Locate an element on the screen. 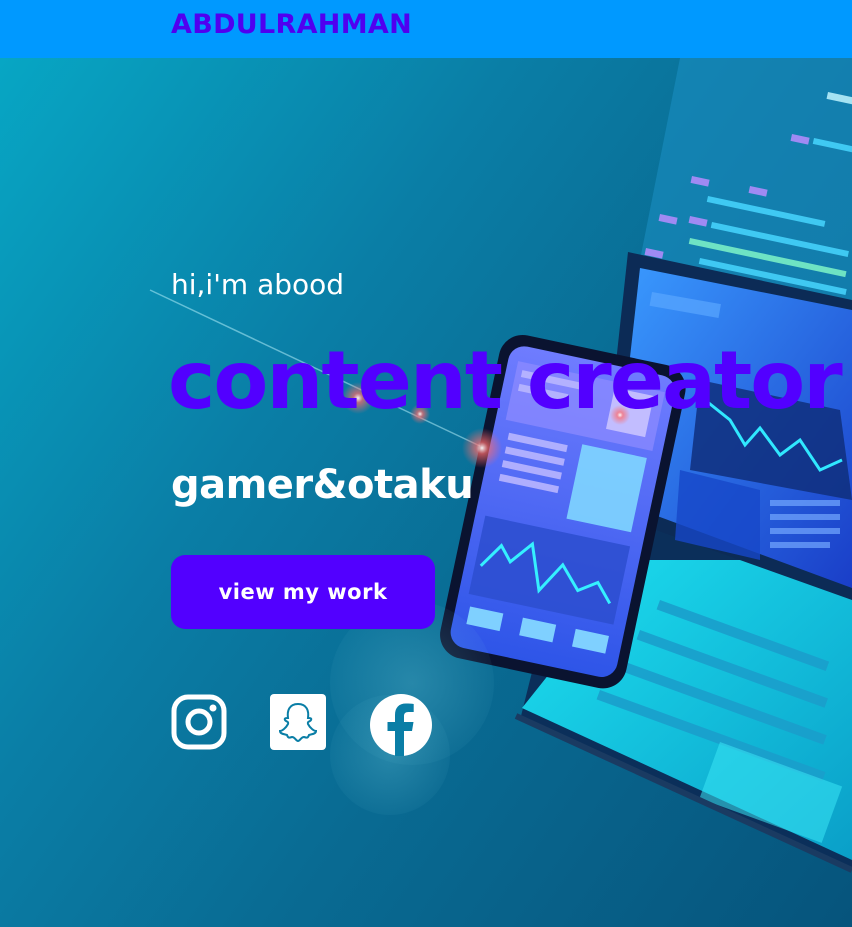 The height and width of the screenshot is (927, 852). snapchat-icon is located at coordinates (298, 722).